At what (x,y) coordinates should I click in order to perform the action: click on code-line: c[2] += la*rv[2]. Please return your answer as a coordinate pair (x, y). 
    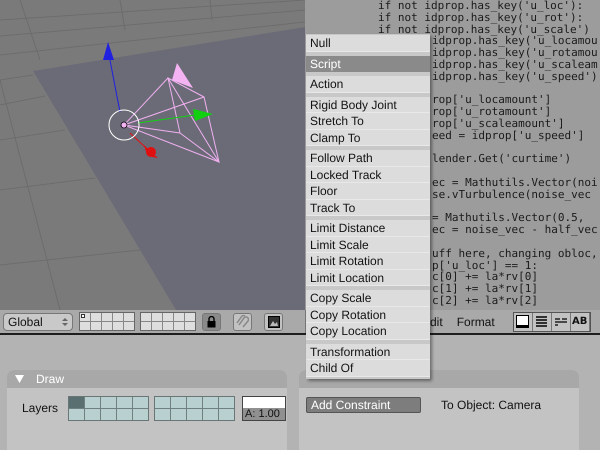
    Looking at the image, I should click on (485, 300).